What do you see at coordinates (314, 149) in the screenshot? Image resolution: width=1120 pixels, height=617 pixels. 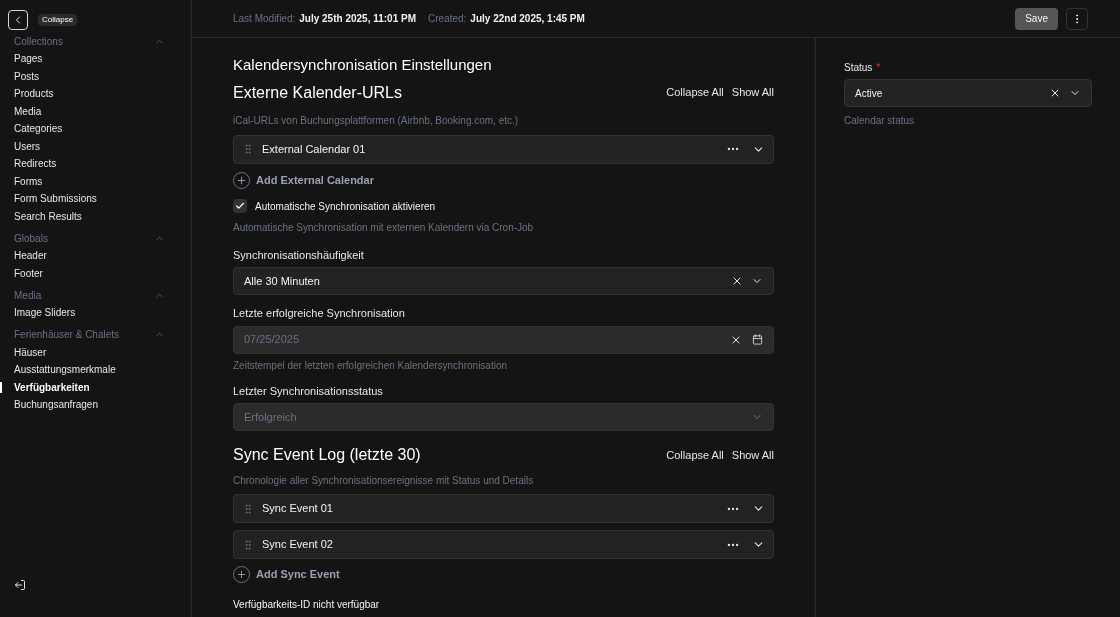 I see `row-label: External Calendar 01` at bounding box center [314, 149].